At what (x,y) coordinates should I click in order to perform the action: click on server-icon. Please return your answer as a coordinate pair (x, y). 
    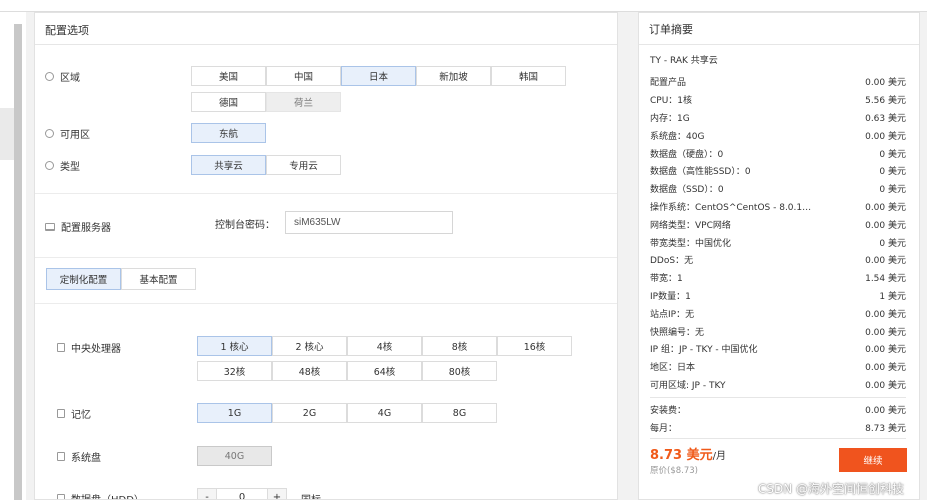
    Looking at the image, I should click on (50, 226).